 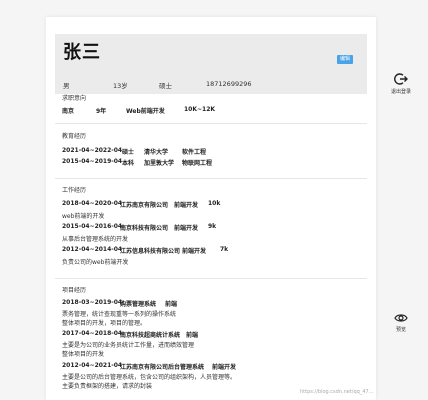 I want to click on preview-label: 预览, so click(x=400, y=330).